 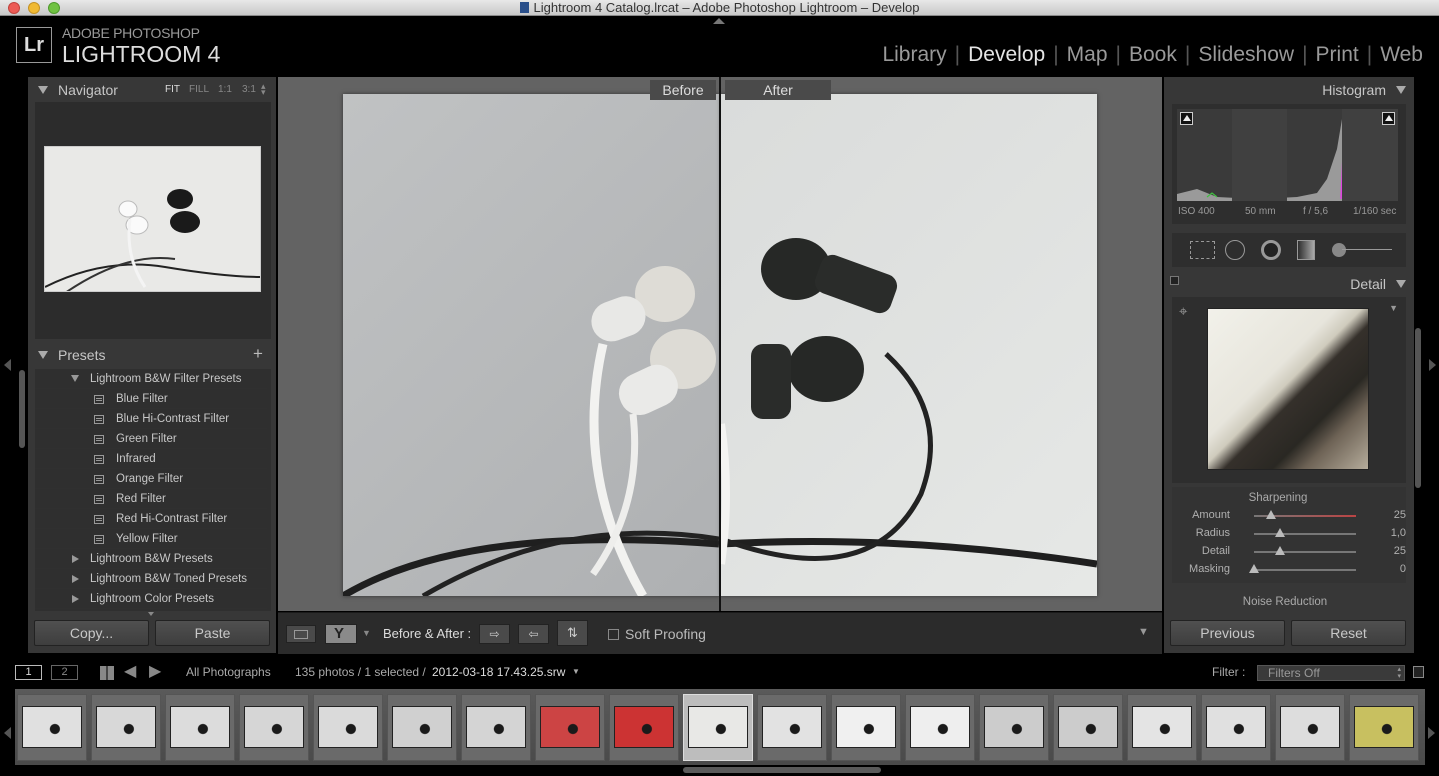 I want to click on preset-item: Infrared, so click(x=151, y=459).